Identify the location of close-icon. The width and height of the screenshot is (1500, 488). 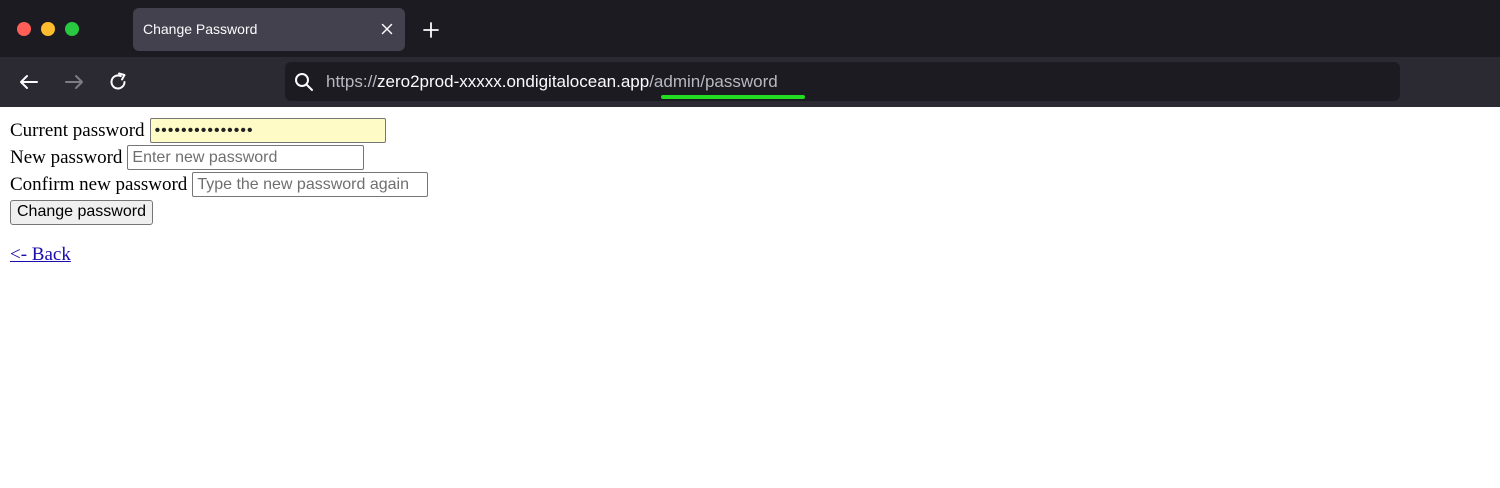
(387, 29).